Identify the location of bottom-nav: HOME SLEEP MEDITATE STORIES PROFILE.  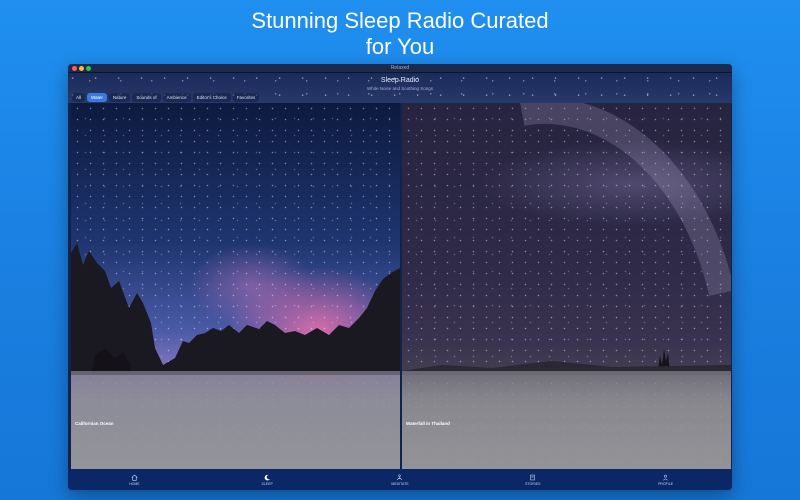
(400, 479).